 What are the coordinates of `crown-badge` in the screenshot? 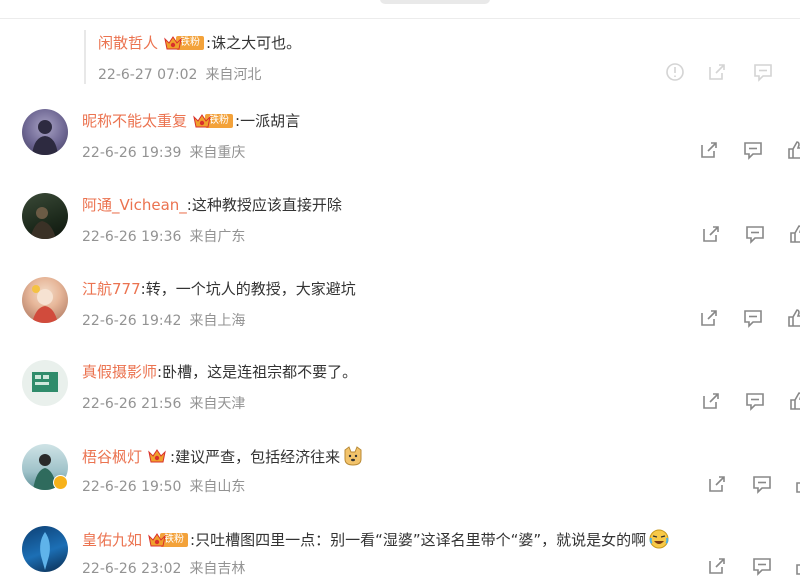 It's located at (158, 456).